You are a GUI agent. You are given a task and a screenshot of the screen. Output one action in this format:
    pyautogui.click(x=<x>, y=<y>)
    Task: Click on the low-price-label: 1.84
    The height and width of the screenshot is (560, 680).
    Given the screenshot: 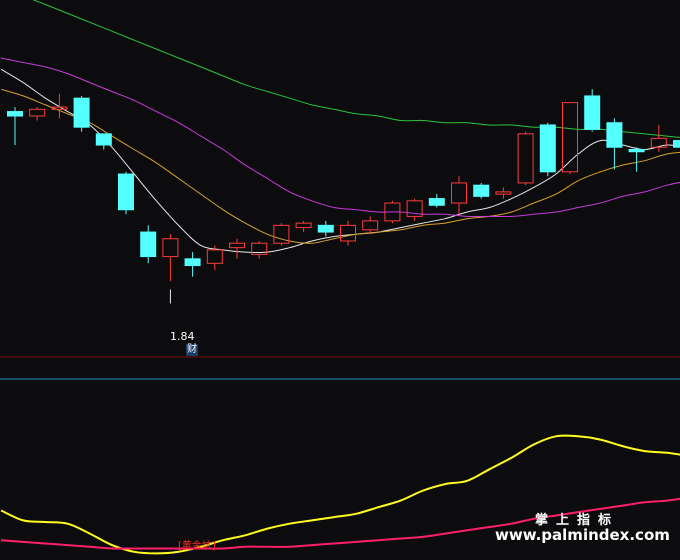 What is the action you would take?
    pyautogui.click(x=182, y=336)
    